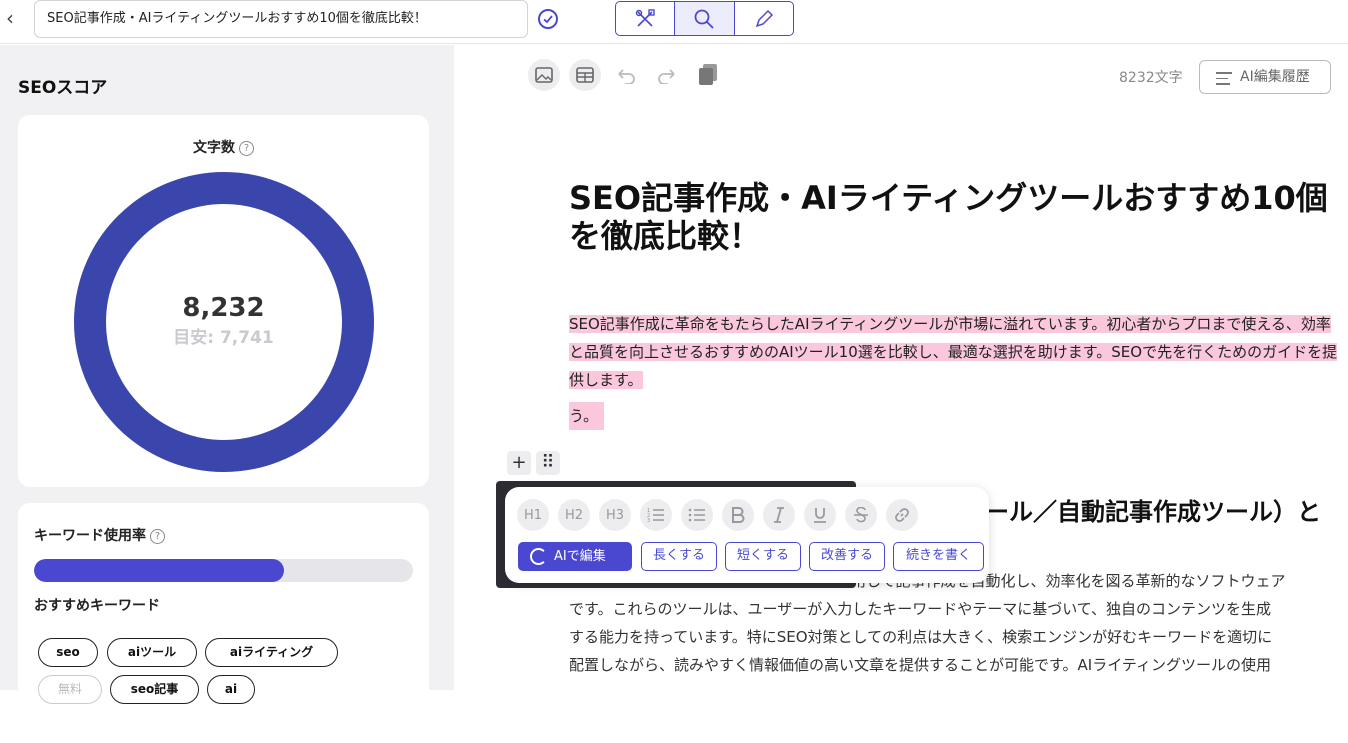 Image resolution: width=1348 pixels, height=743 pixels. What do you see at coordinates (223, 308) in the screenshot?
I see `char-count-value: 8,232` at bounding box center [223, 308].